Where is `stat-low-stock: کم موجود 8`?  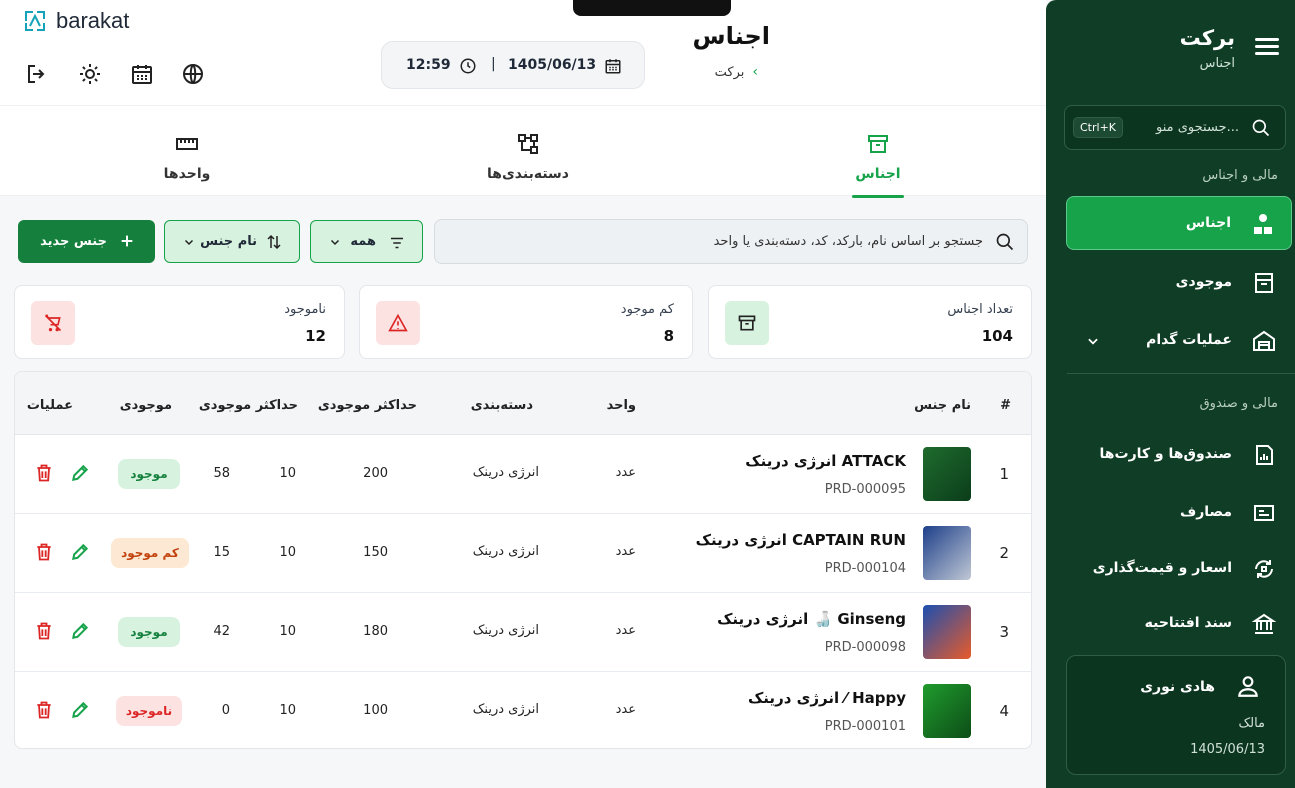 stat-low-stock: کم موجود 8 is located at coordinates (526, 322).